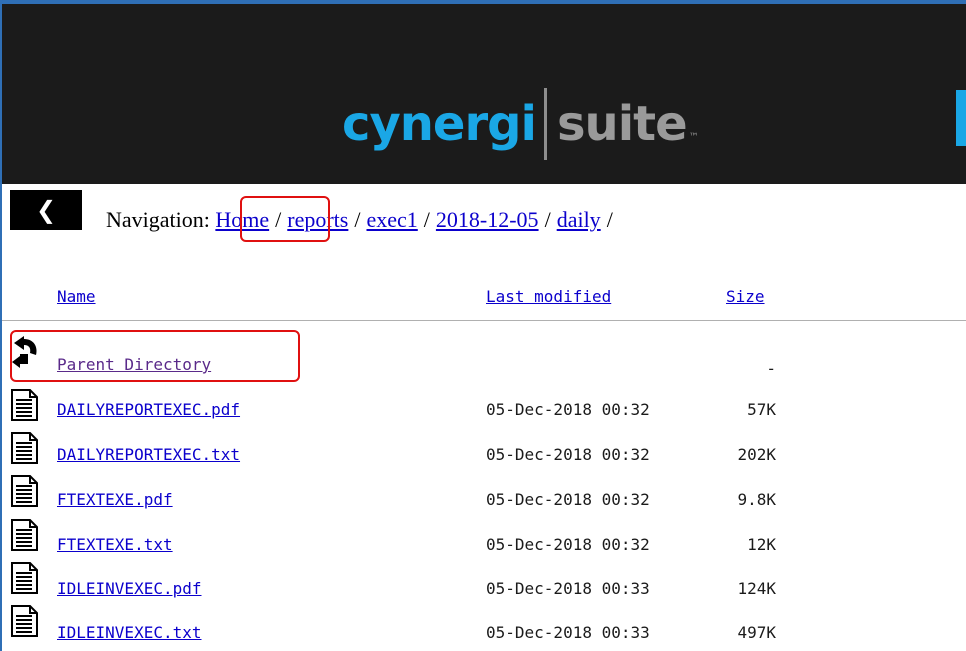 This screenshot has width=966, height=651. I want to click on breadcrumb-daily-link: daily, so click(579, 219).